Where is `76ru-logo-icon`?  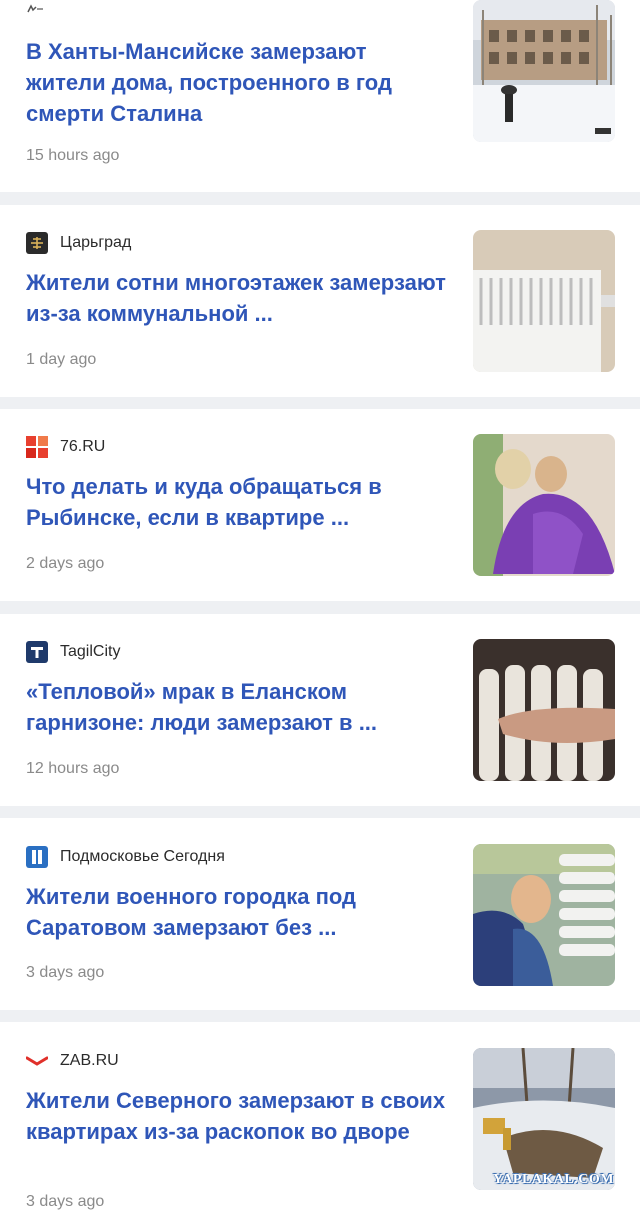 76ru-logo-icon is located at coordinates (37, 447).